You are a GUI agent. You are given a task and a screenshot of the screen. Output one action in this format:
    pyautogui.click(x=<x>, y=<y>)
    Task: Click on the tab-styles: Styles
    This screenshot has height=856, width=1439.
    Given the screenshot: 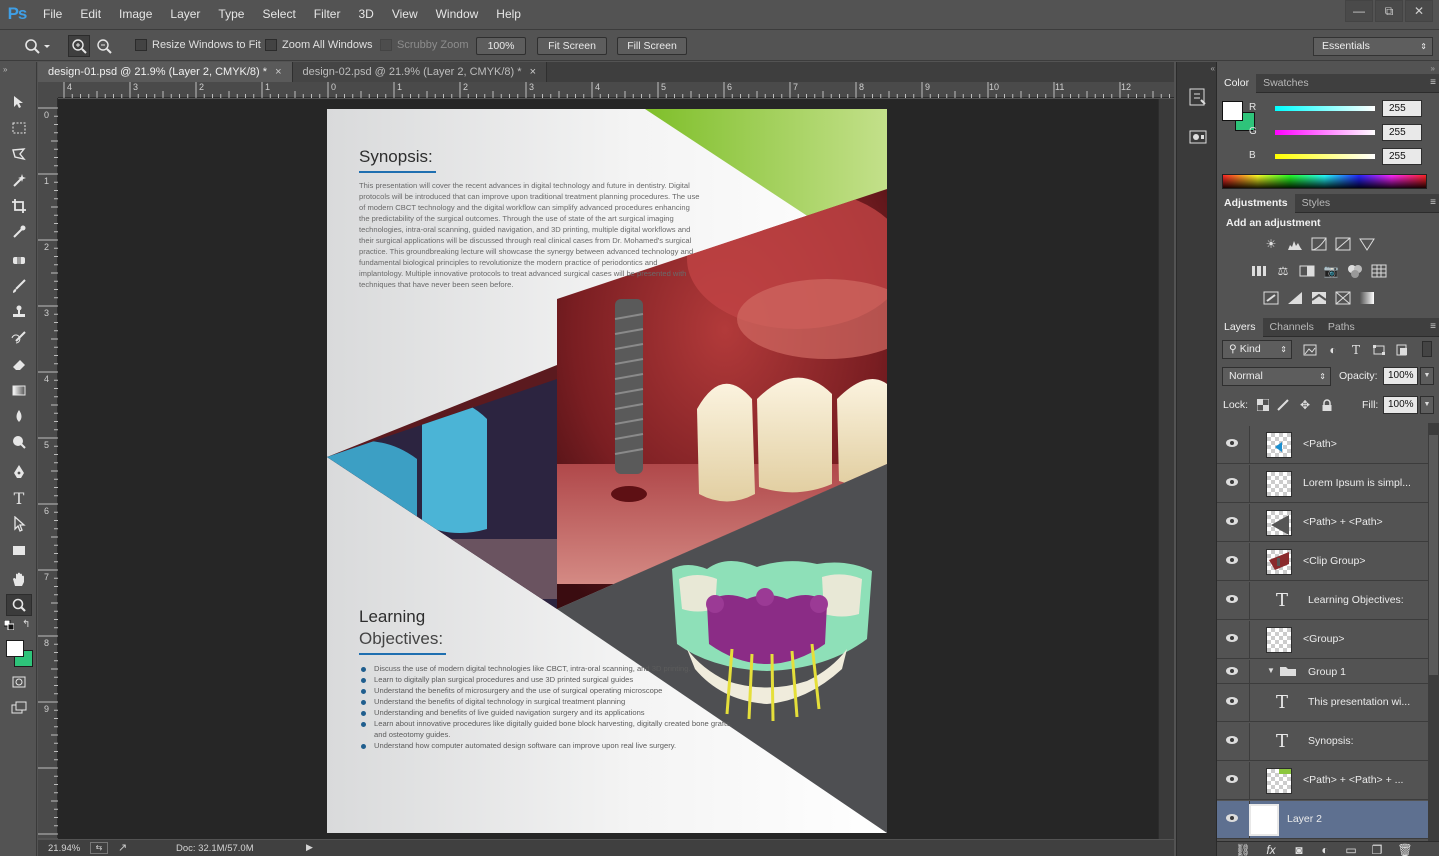 What is the action you would take?
    pyautogui.click(x=1316, y=203)
    